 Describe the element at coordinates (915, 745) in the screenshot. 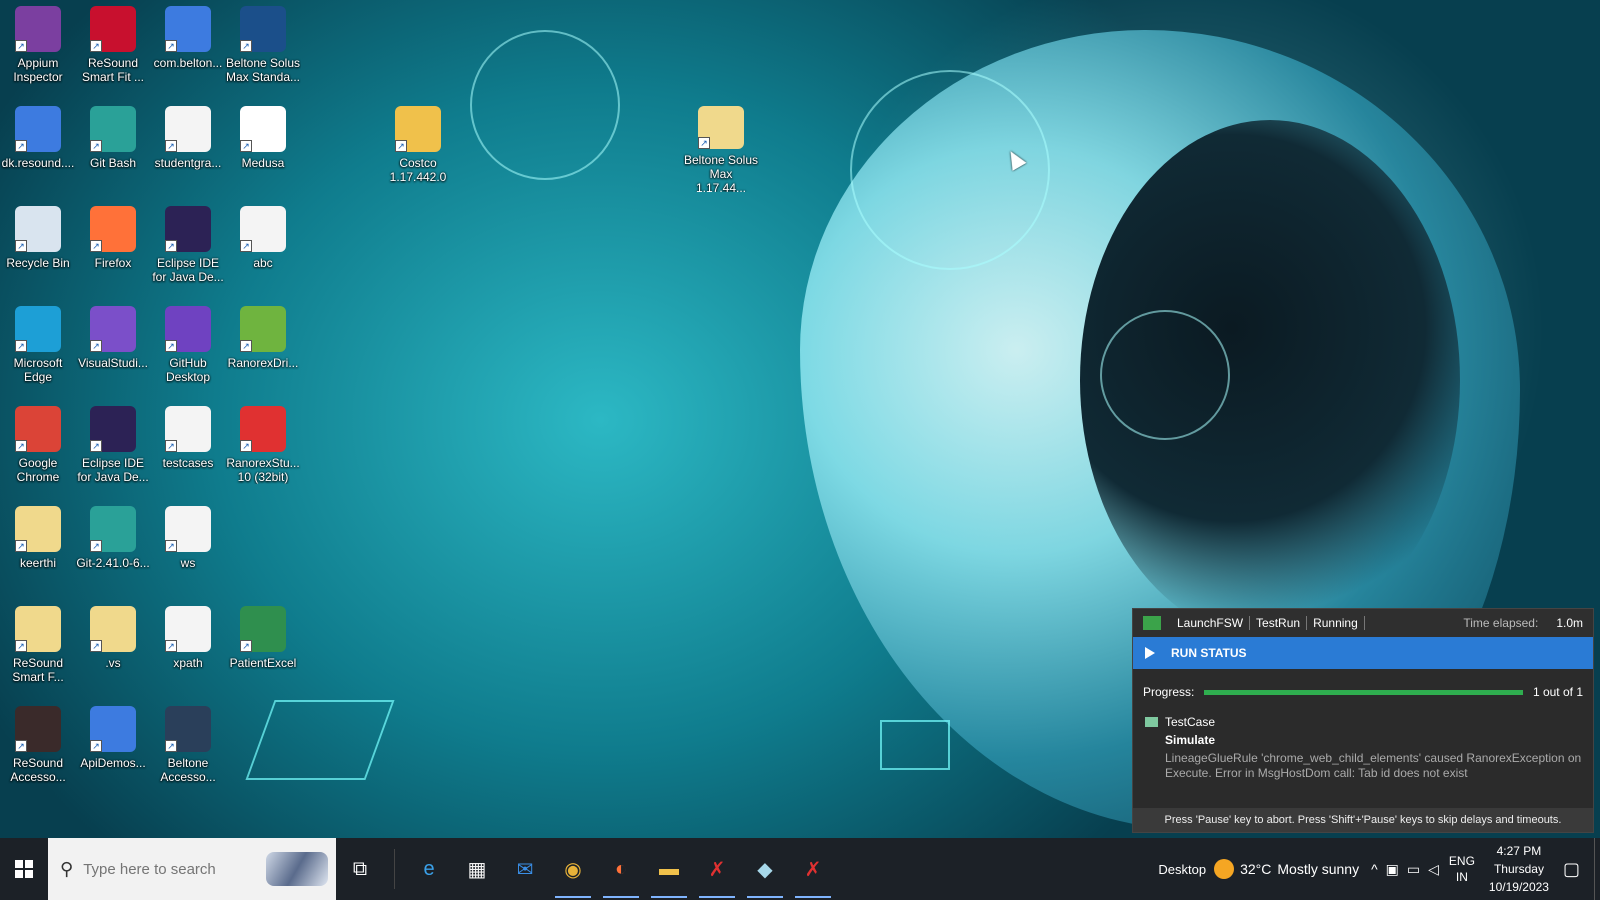

I see `wallpaper-hex` at that location.